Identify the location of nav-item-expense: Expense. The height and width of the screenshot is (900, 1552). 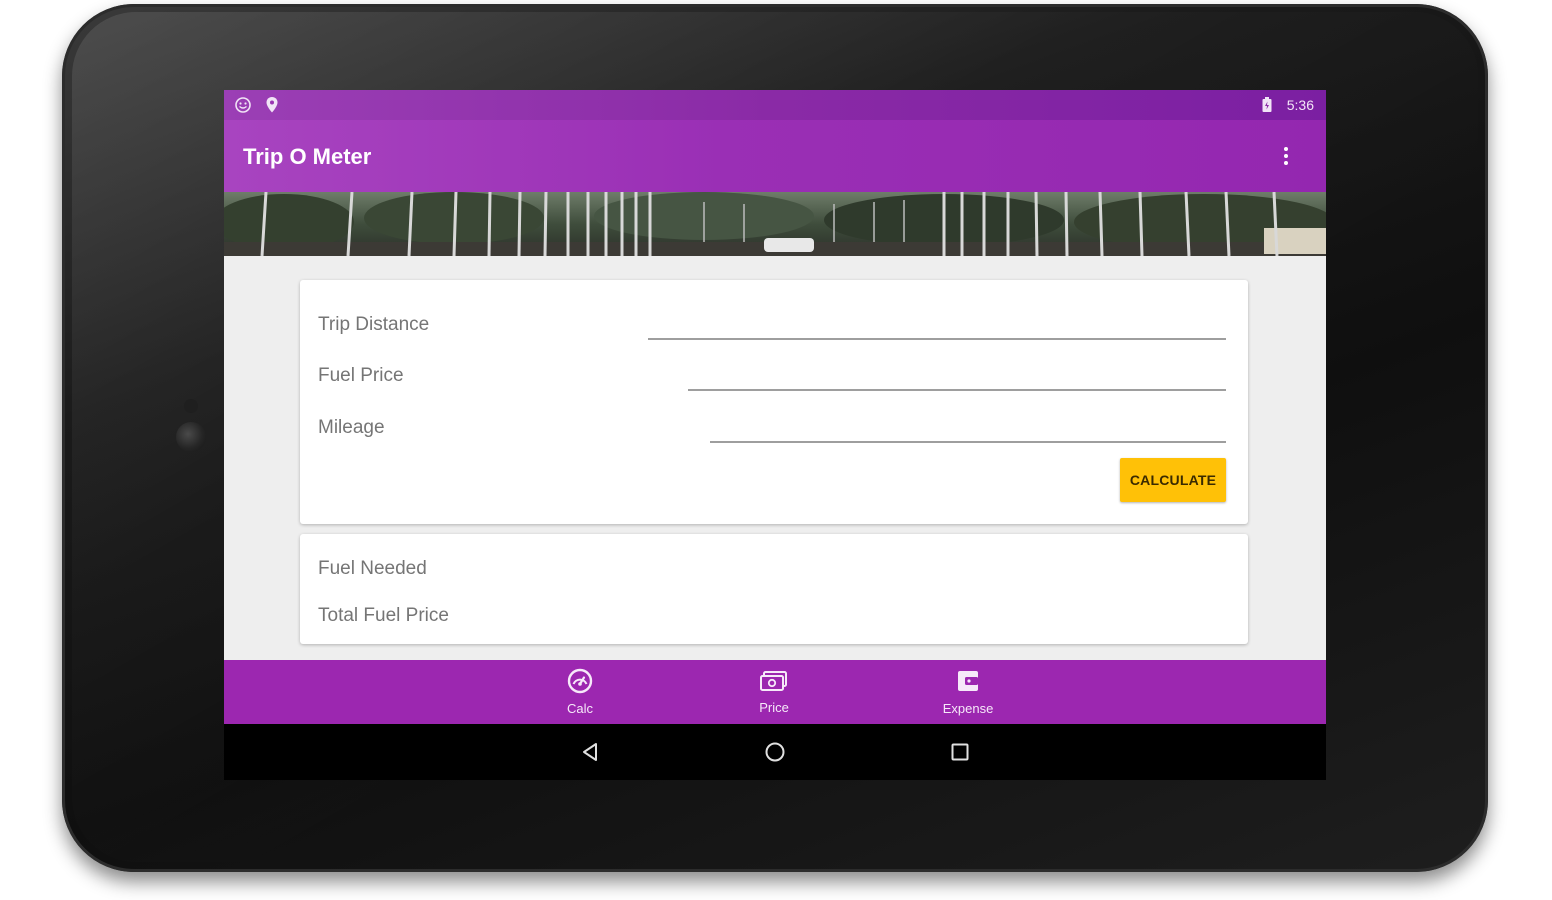
(968, 692).